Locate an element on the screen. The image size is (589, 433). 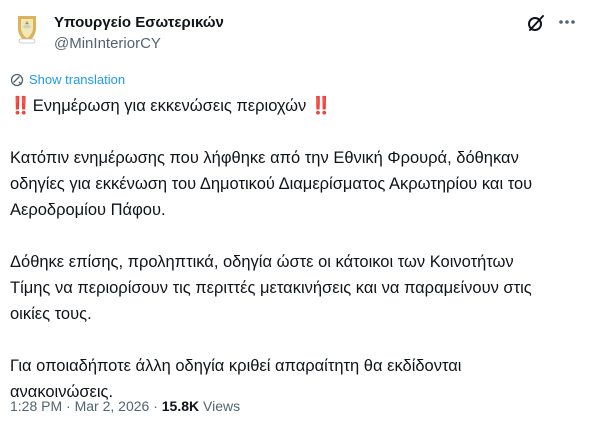
tweet-line: οικίες τους. is located at coordinates (51, 314).